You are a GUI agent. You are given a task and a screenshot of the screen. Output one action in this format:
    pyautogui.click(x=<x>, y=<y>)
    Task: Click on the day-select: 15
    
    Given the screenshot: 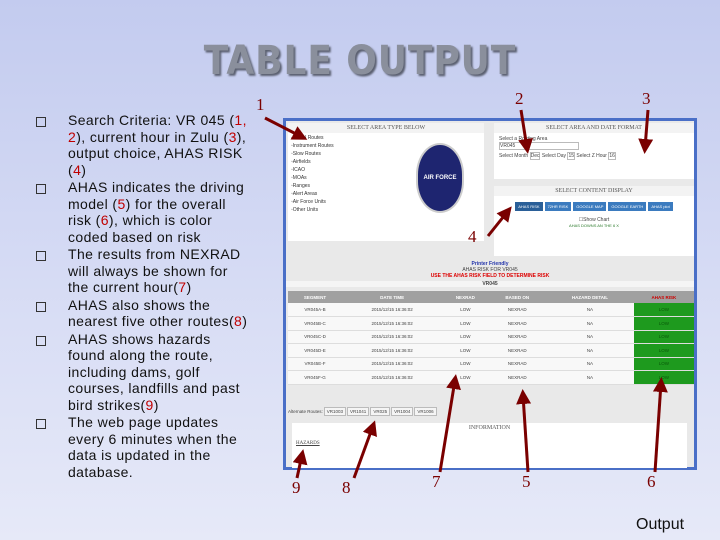 What is the action you would take?
    pyautogui.click(x=571, y=156)
    